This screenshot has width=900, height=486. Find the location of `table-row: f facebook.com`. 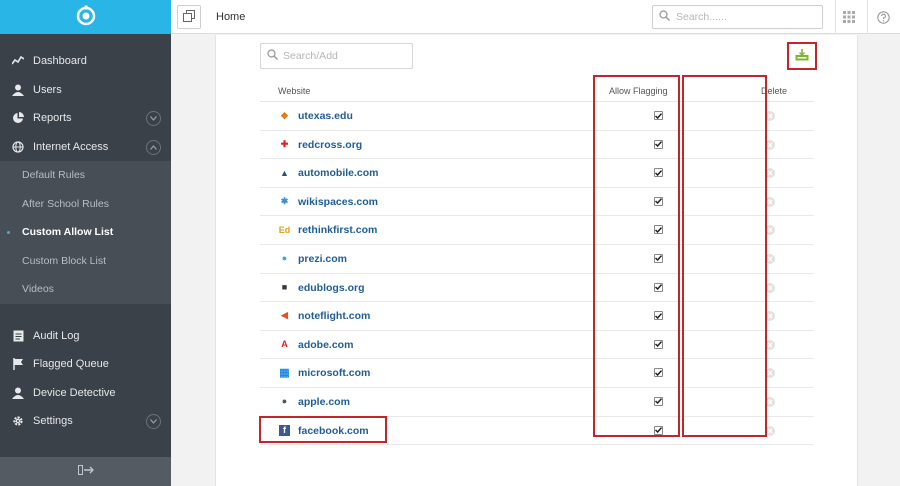

table-row: f facebook.com is located at coordinates (537, 431).